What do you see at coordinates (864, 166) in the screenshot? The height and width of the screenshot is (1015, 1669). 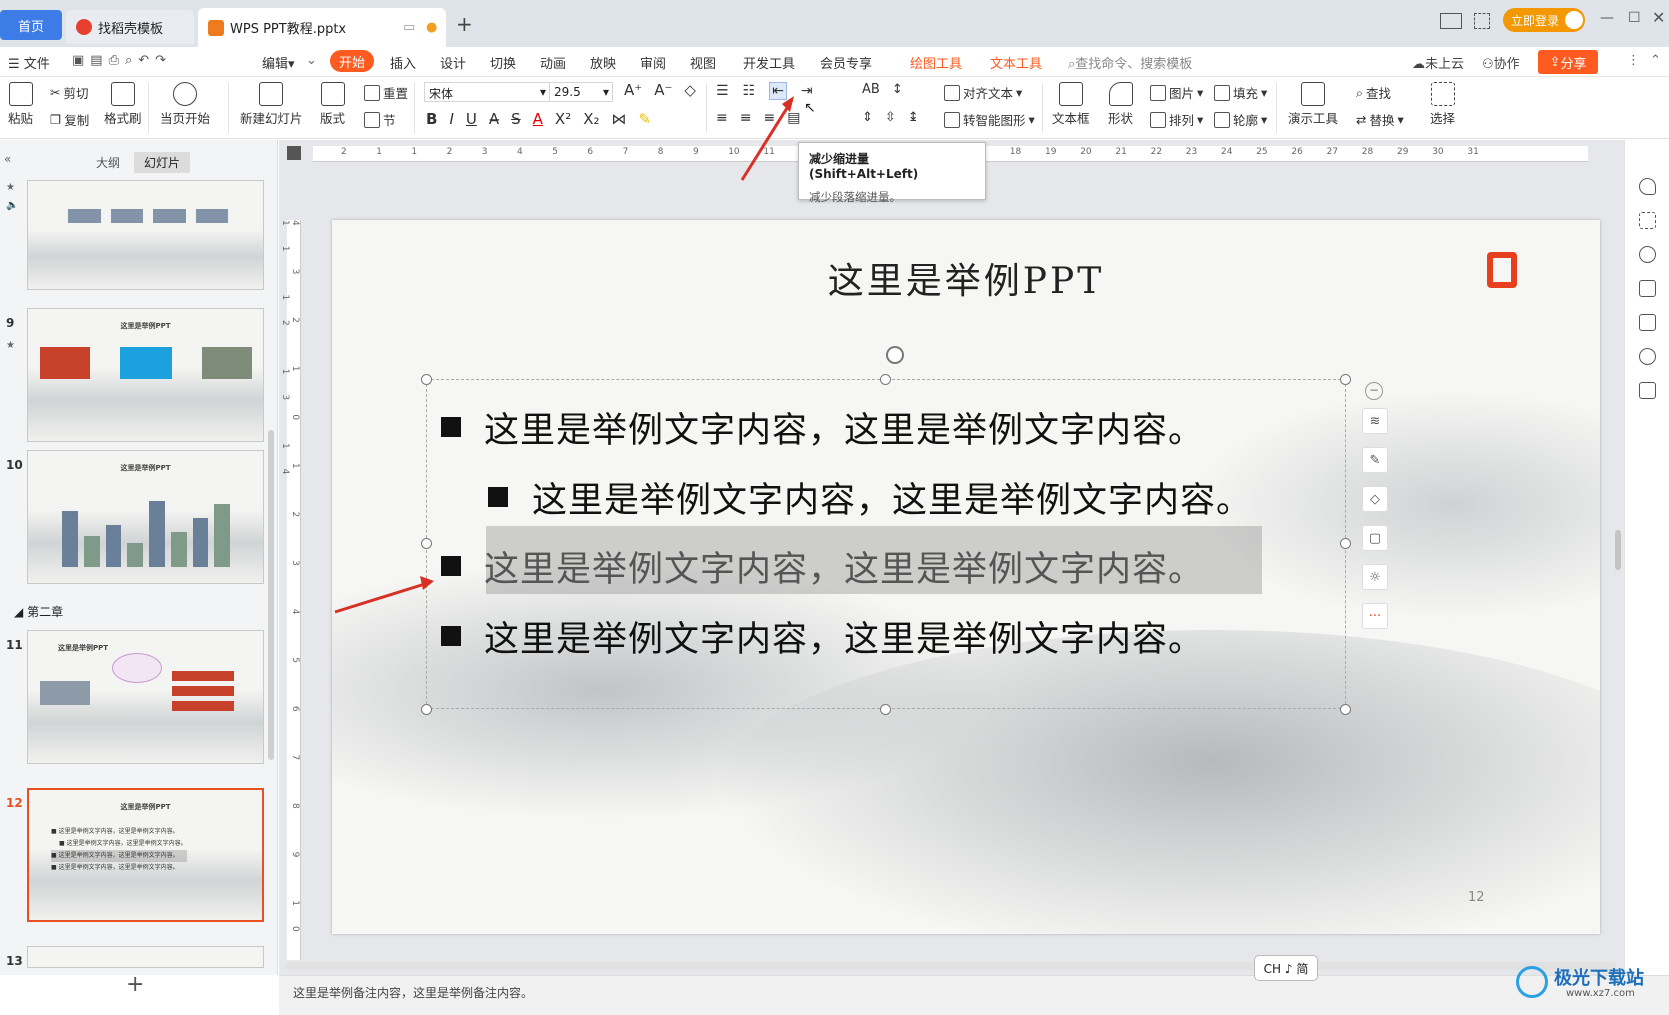 I see `tooltip-title: 减少缩进量 (Shift+Alt+Left)` at bounding box center [864, 166].